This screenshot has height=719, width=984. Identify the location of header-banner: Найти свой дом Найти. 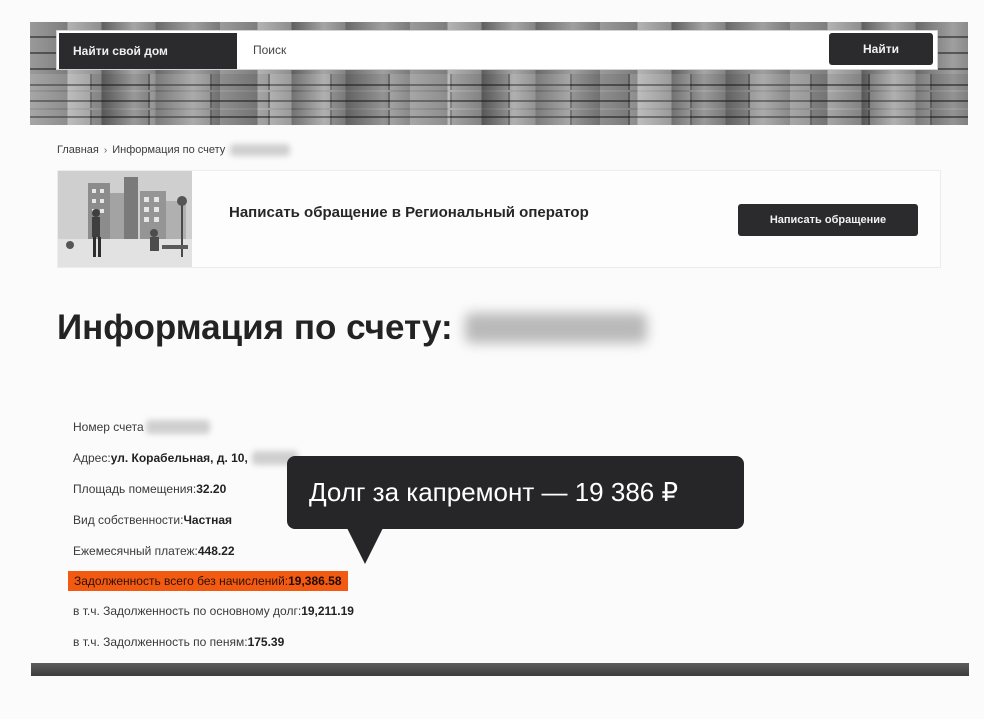
(499, 73).